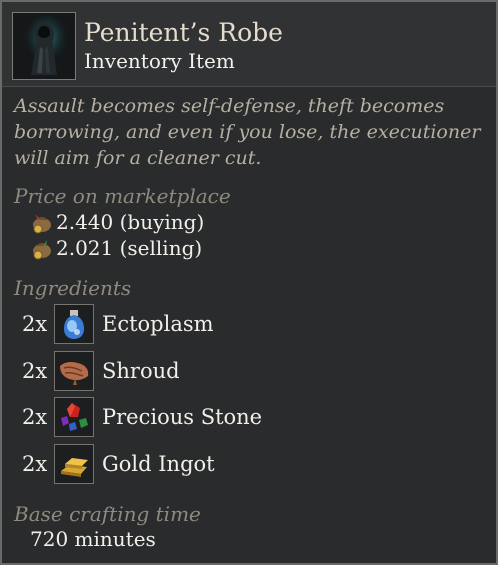  Describe the element at coordinates (101, 371) in the screenshot. I see `ingredient-row: 2x Shroud` at that location.